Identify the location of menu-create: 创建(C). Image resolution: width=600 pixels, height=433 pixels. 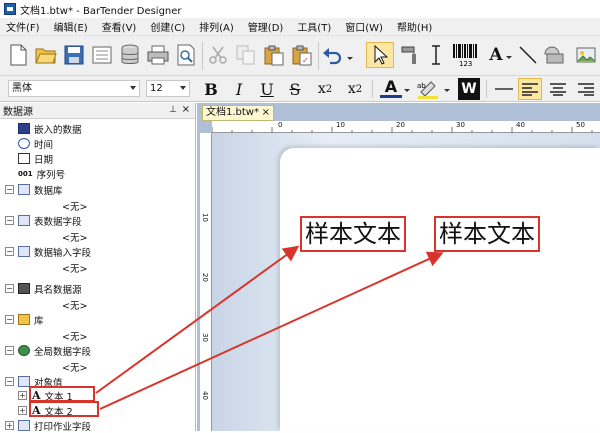
(167, 26).